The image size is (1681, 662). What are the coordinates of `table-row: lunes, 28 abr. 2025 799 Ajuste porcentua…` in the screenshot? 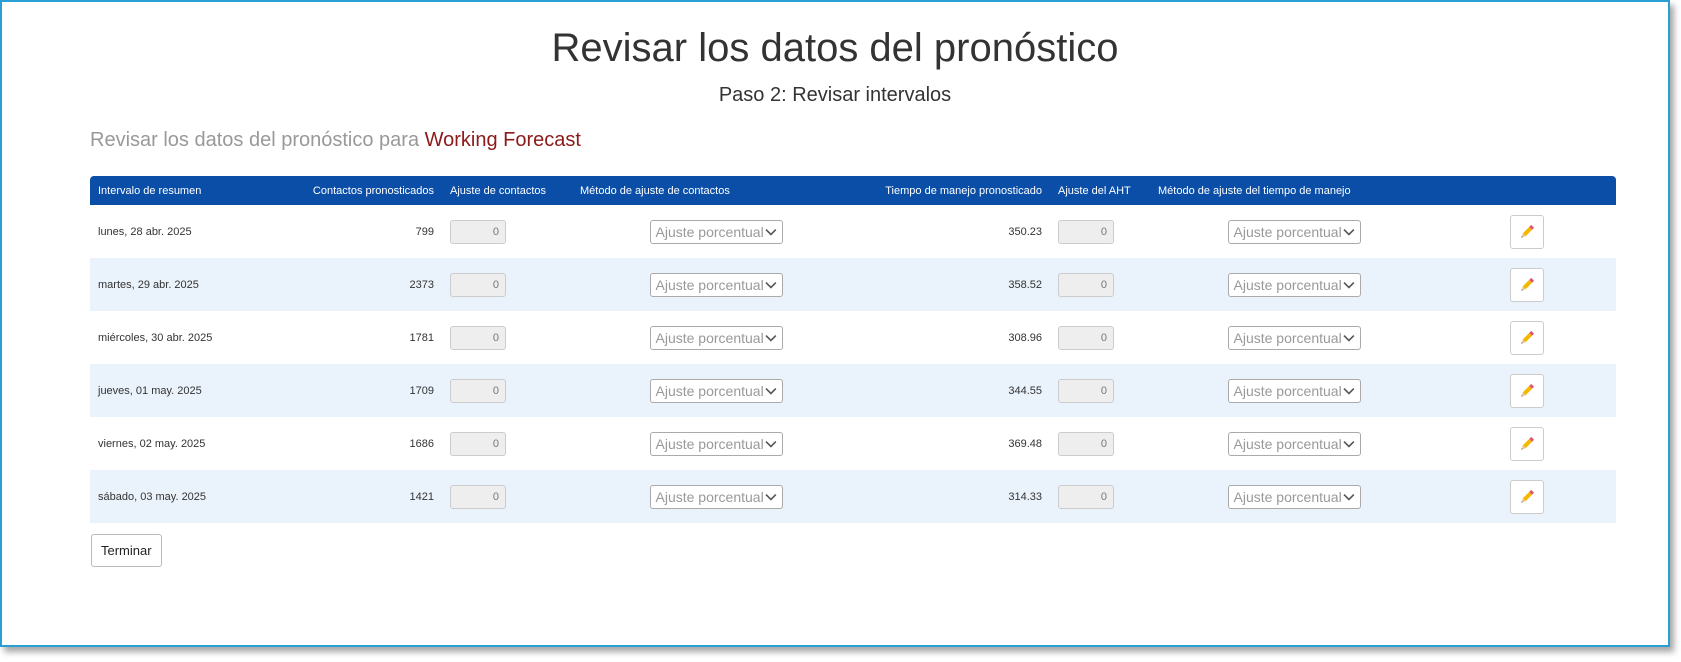 It's located at (853, 231).